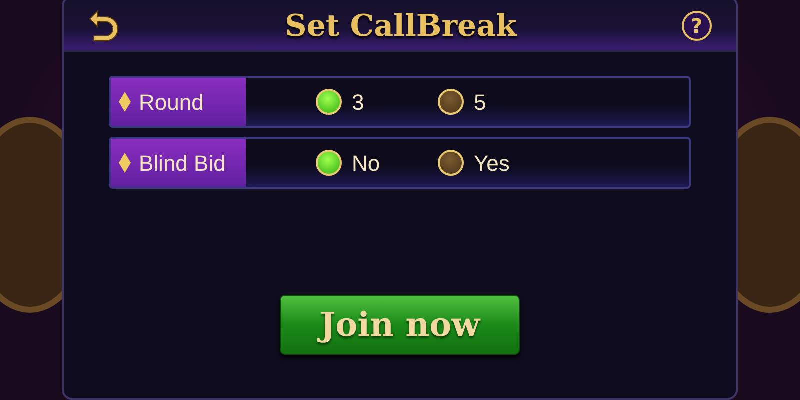 This screenshot has height=400, width=800. What do you see at coordinates (171, 102) in the screenshot?
I see `setting-label: Round` at bounding box center [171, 102].